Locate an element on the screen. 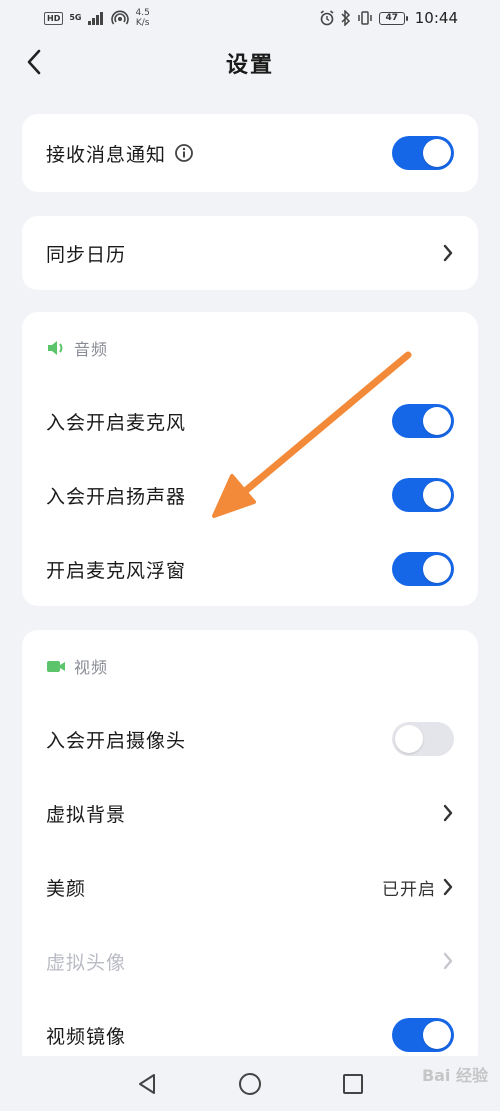 This screenshot has width=500, height=1111. mic-float-row: 开启麦克风浮窗 is located at coordinates (250, 569).